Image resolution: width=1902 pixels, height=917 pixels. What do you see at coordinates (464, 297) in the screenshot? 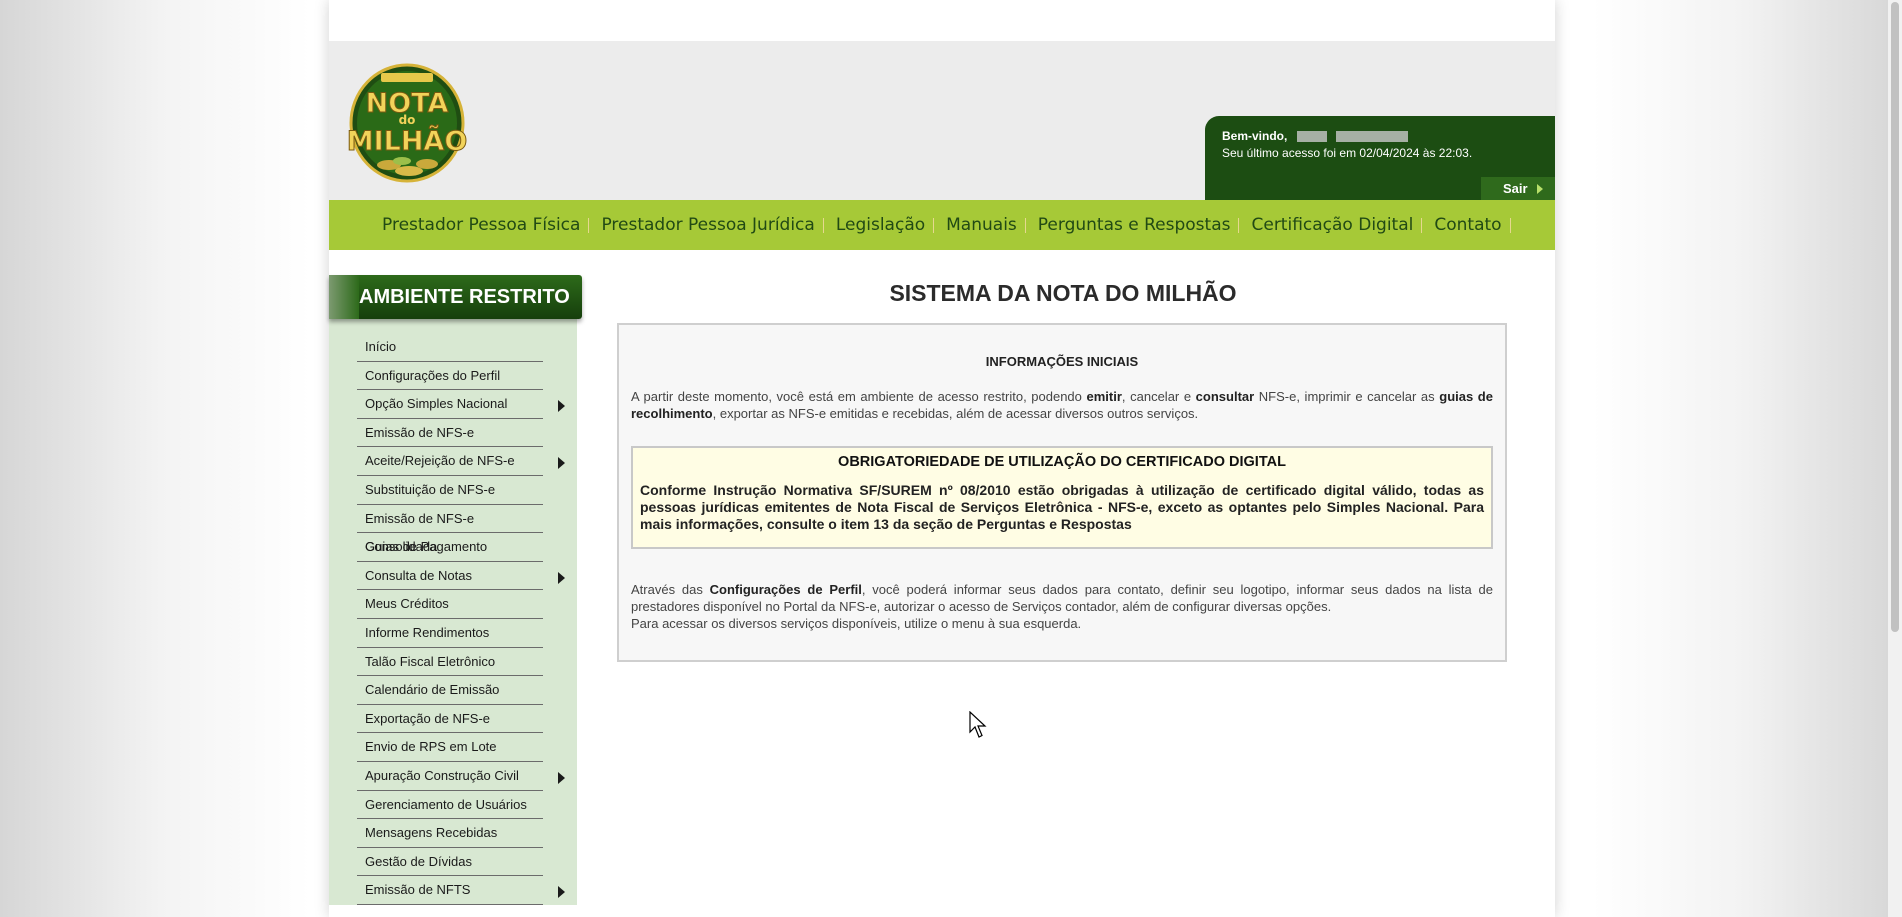
I see `sidebar-title-text: AMBIENTE RESTRITO` at bounding box center [464, 297].